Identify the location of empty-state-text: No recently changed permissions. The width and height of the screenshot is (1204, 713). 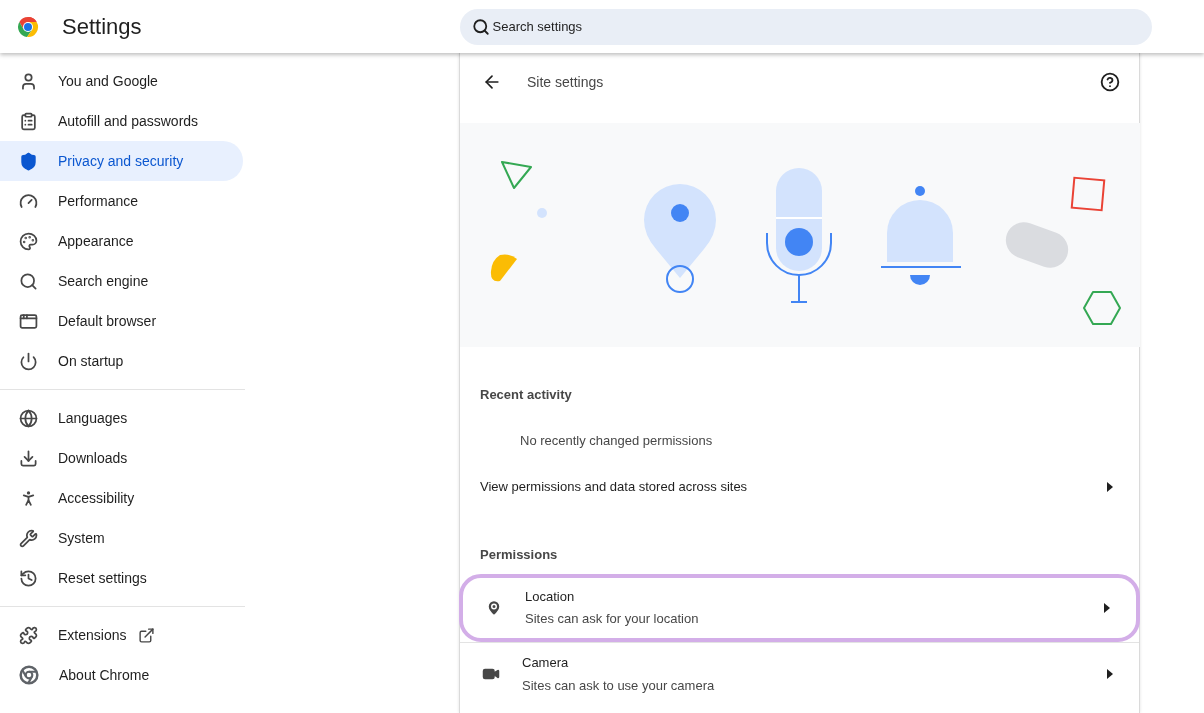
(617, 441).